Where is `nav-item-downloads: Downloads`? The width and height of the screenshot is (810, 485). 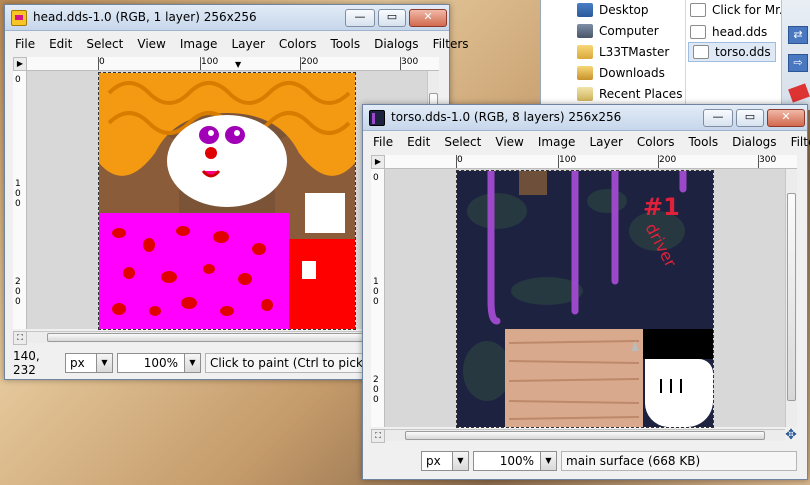 nav-item-downloads: Downloads is located at coordinates (621, 73).